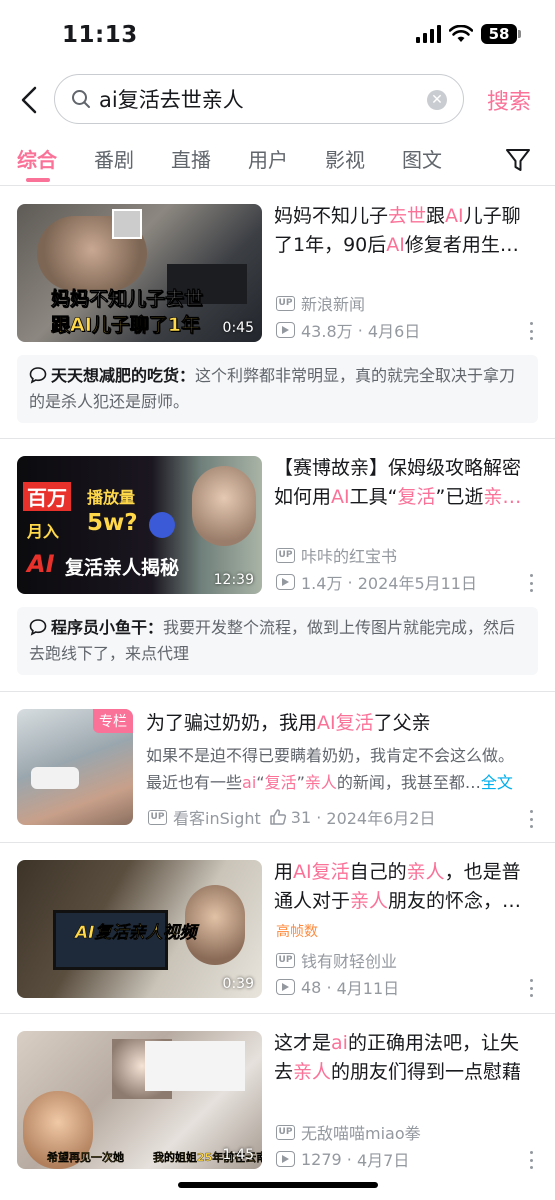 This screenshot has width=555, height=1200. What do you see at coordinates (297, 932) in the screenshot?
I see `quality-tag: 高帧数` at bounding box center [297, 932].